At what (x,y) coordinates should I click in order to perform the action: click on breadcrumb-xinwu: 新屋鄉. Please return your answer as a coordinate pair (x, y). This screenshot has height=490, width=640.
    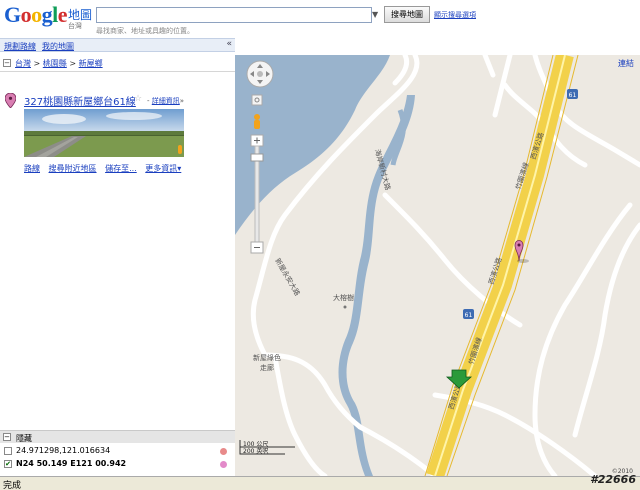
    Looking at the image, I should click on (91, 63).